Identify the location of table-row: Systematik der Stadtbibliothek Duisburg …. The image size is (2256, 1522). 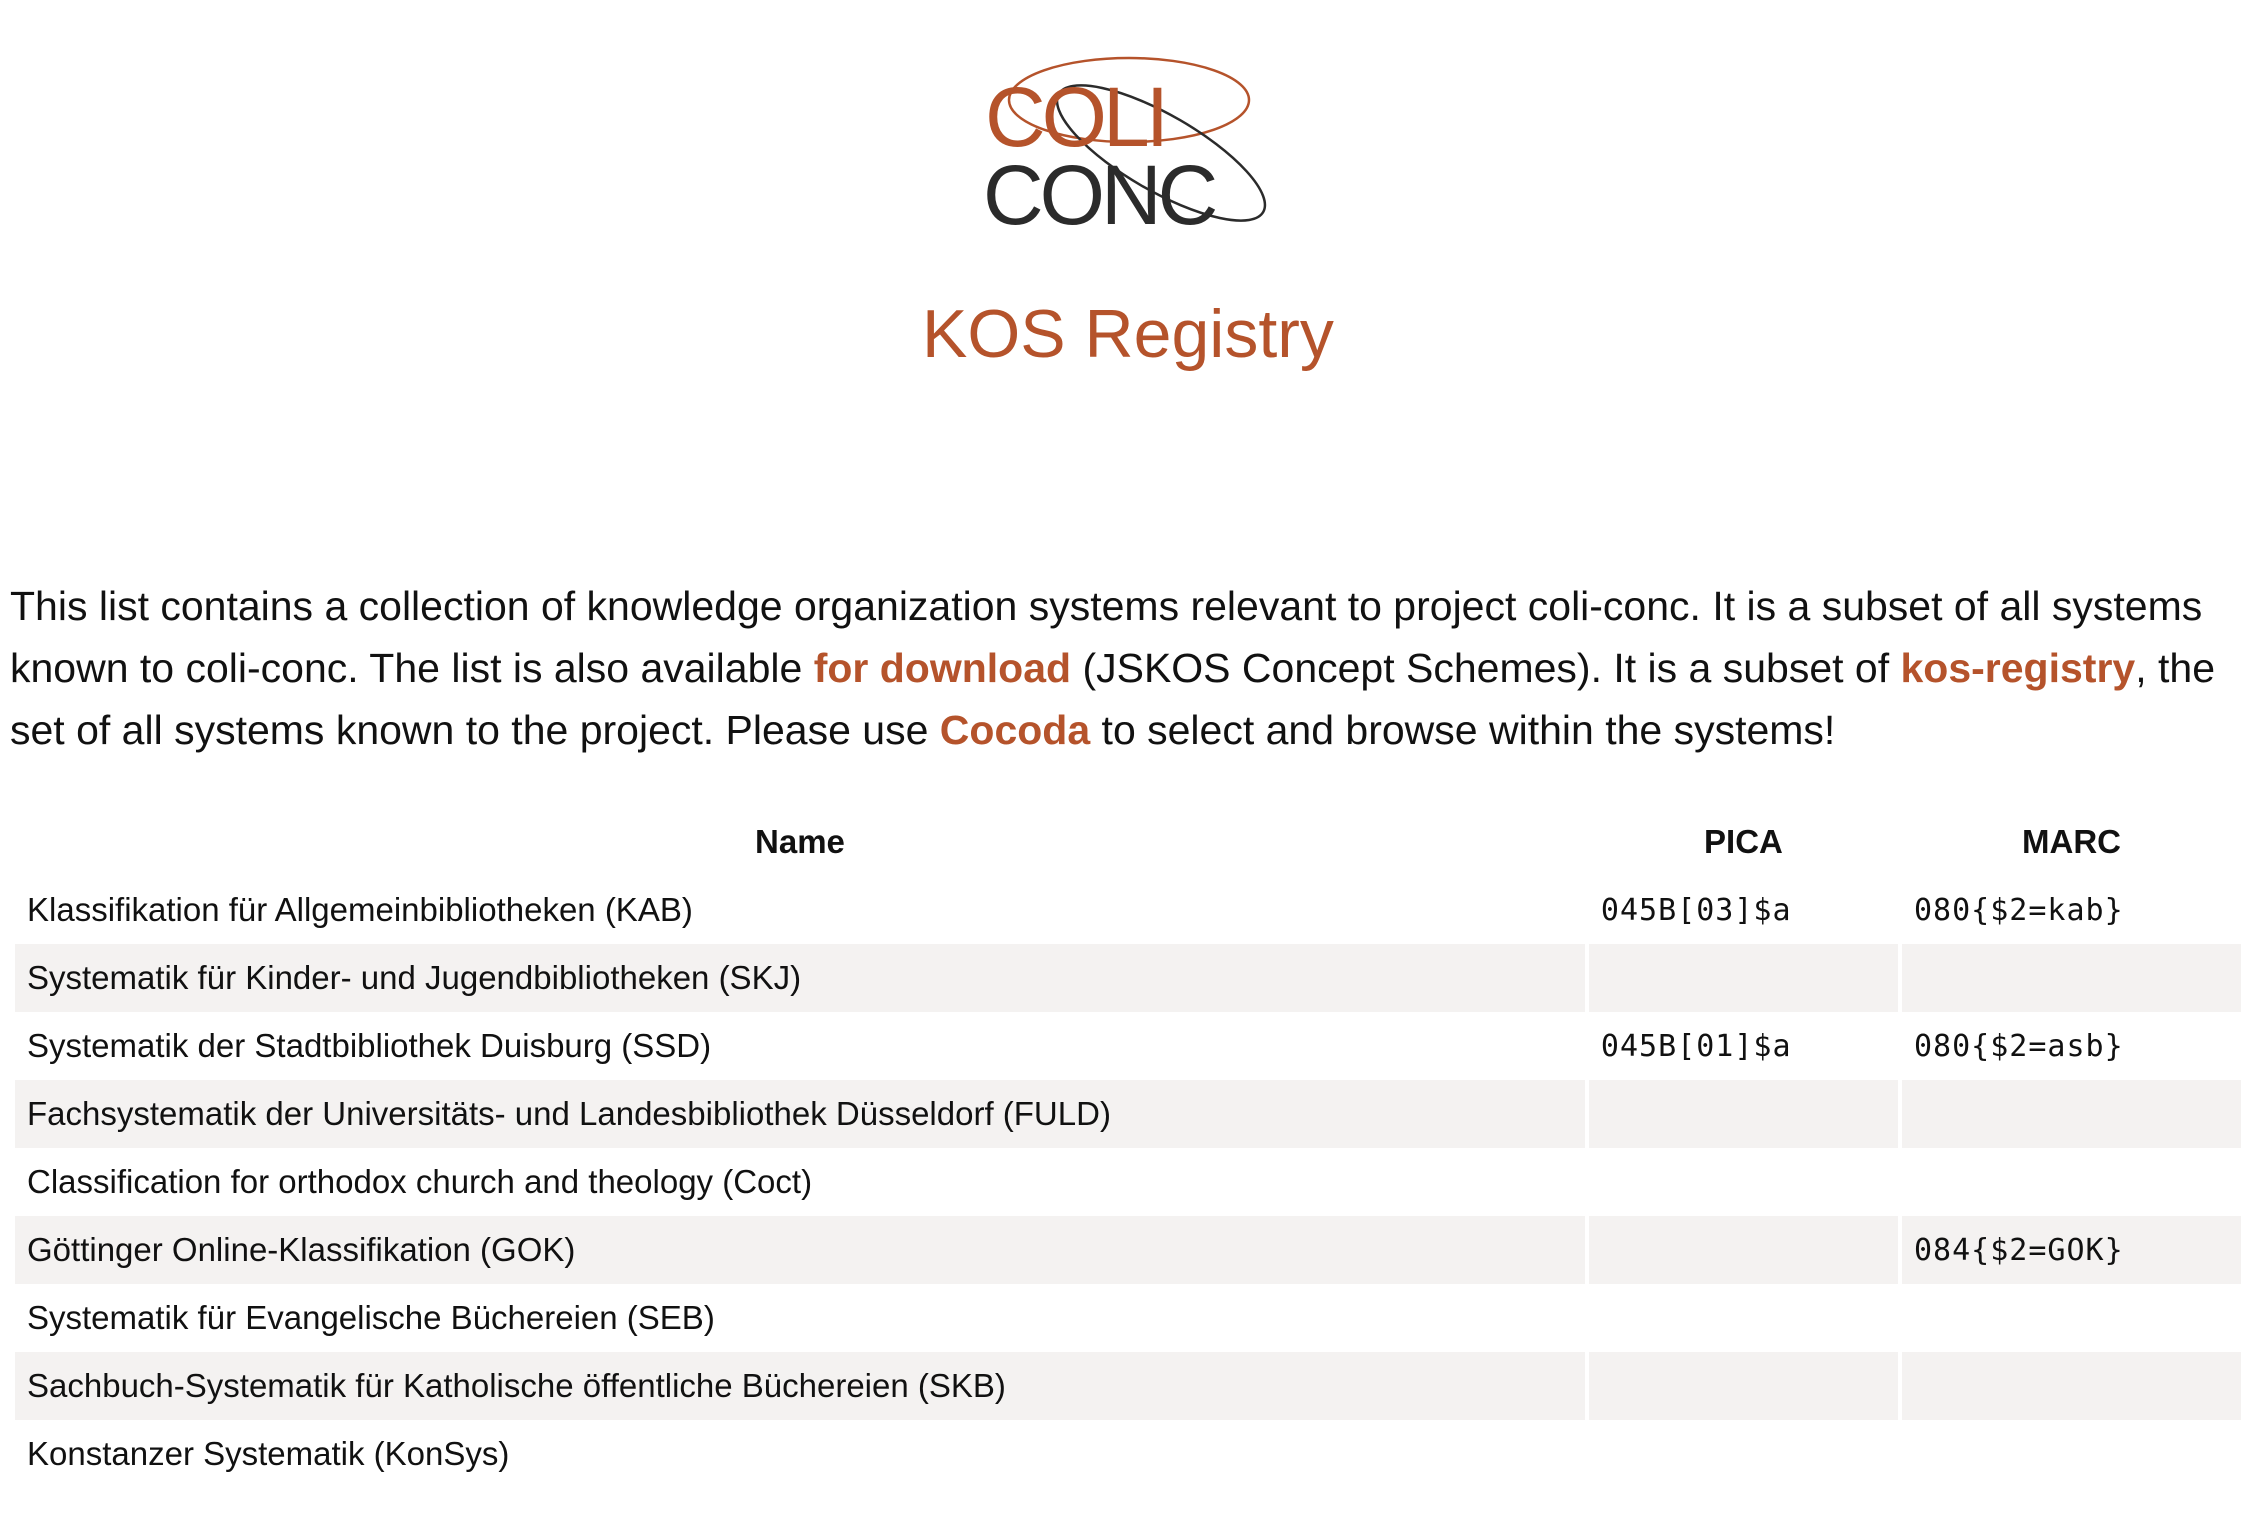
(1128, 1046).